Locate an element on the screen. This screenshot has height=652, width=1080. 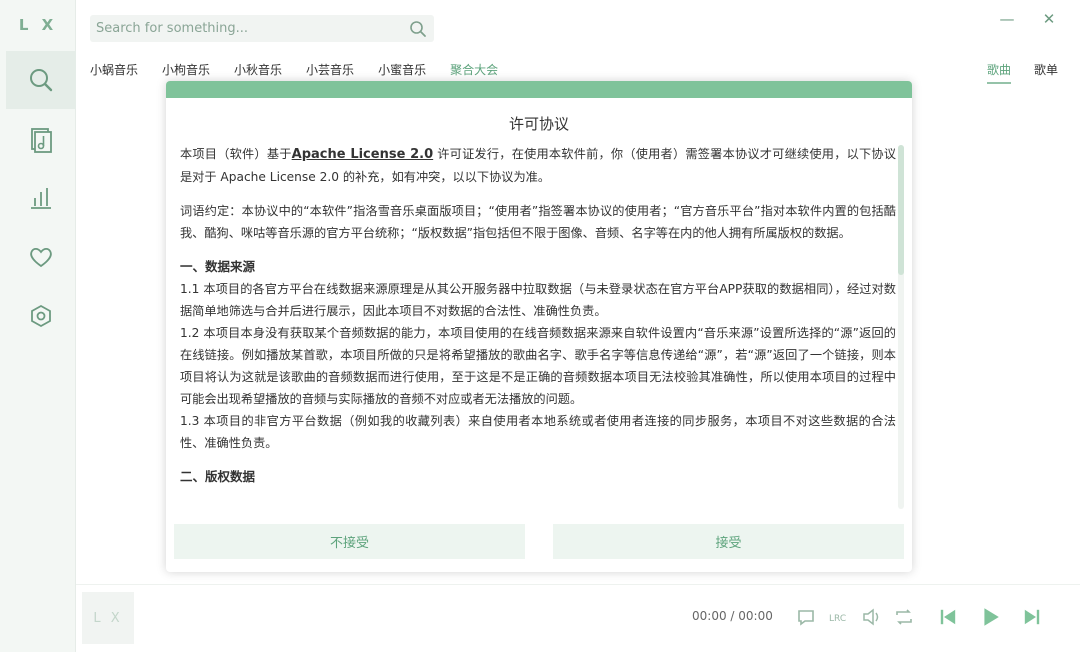
tab-songs: 歌曲 is located at coordinates (999, 72).